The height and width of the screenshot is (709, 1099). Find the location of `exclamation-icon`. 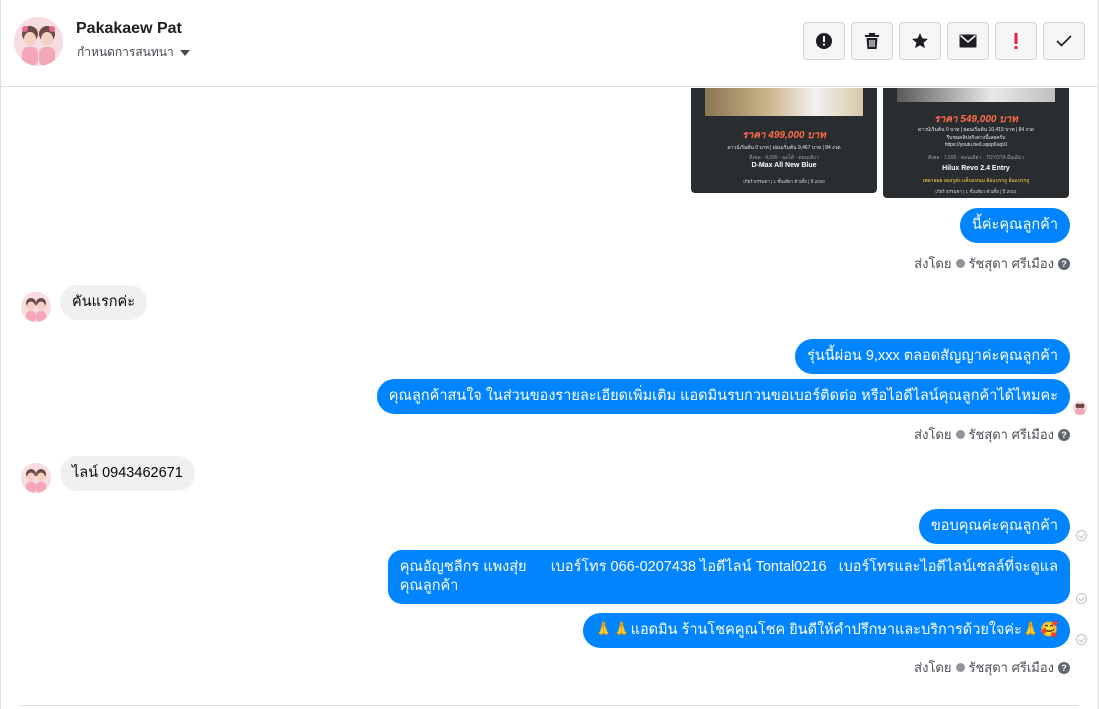

exclamation-icon is located at coordinates (1016, 41).